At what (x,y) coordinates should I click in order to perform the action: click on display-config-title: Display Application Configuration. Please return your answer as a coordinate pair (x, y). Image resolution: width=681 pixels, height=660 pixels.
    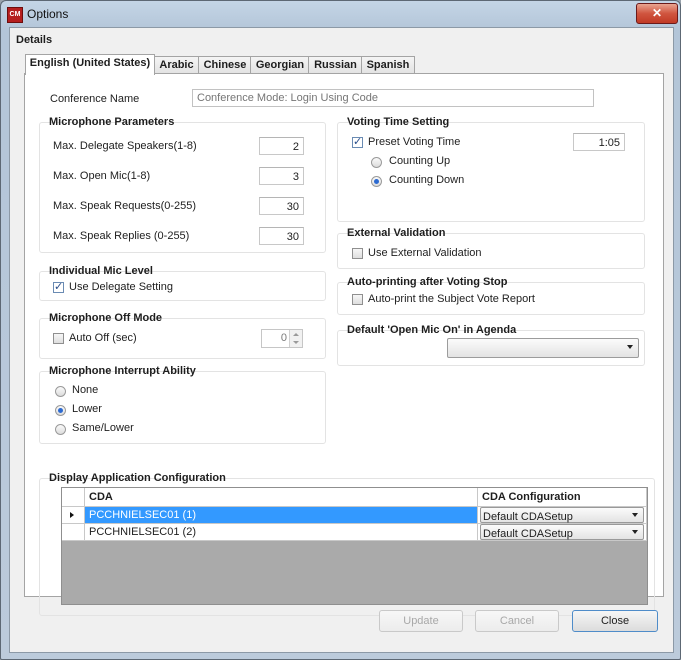
    Looking at the image, I should click on (137, 478).